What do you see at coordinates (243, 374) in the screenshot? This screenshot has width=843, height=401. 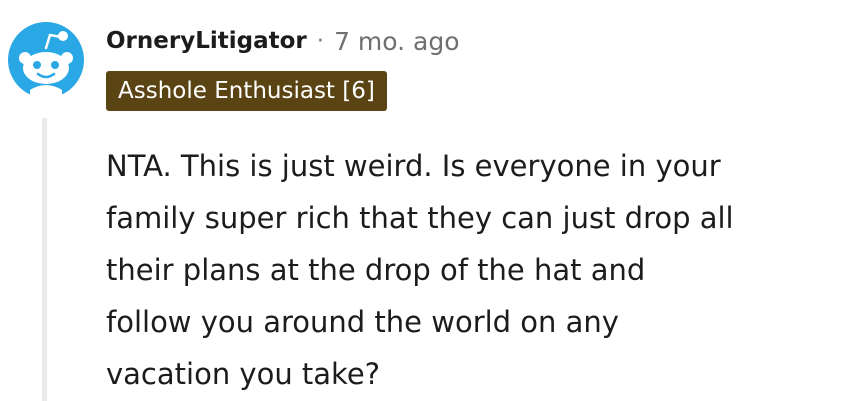 I see `comment-body-line: vacation you take?` at bounding box center [243, 374].